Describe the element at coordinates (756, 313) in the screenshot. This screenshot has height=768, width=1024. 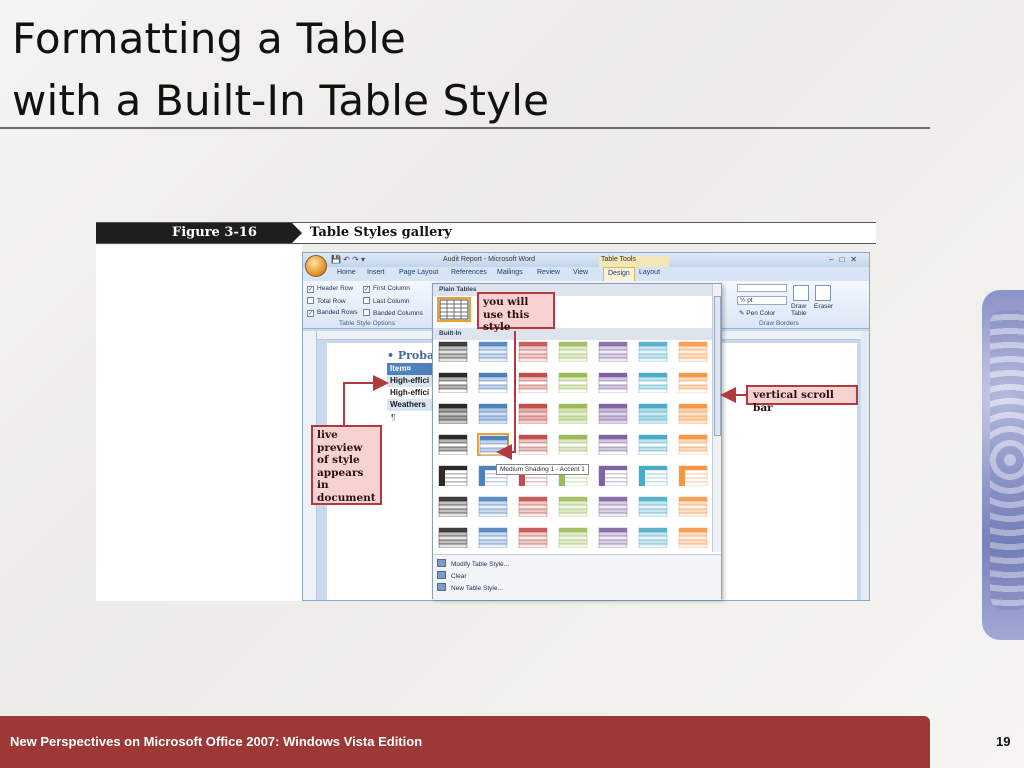
I see `pen-color-button: ✎ Pen Color` at that location.